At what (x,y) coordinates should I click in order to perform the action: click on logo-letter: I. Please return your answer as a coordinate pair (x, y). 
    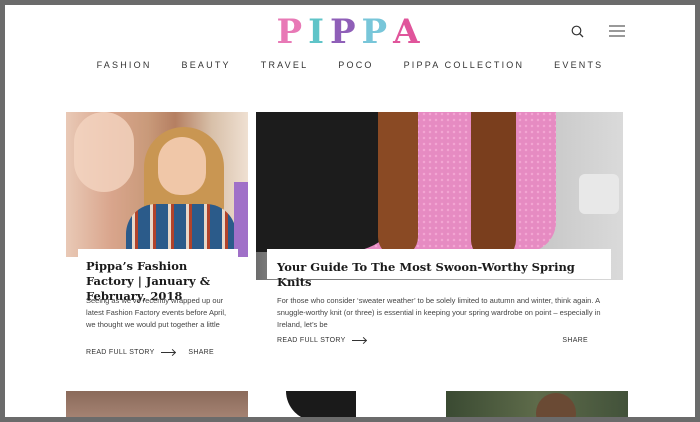
    Looking at the image, I should click on (319, 32).